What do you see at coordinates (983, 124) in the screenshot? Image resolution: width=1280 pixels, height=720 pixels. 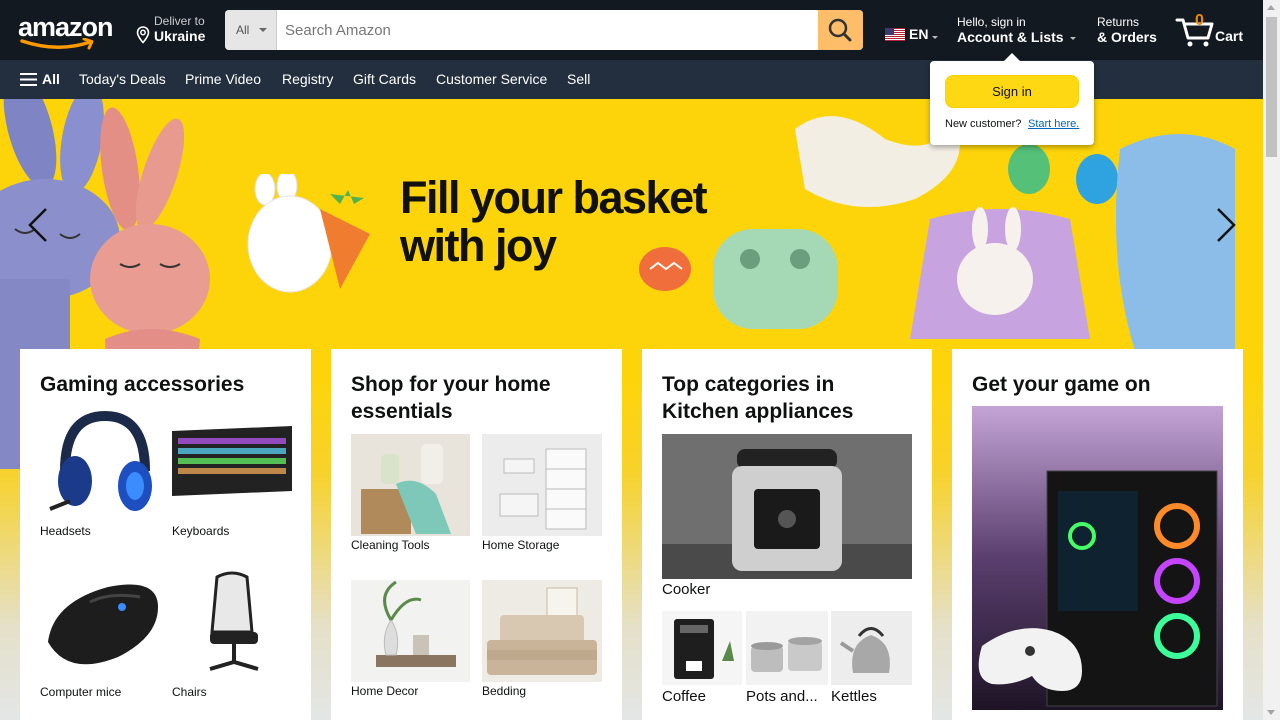 I see `new-customer-label: New customer?` at bounding box center [983, 124].